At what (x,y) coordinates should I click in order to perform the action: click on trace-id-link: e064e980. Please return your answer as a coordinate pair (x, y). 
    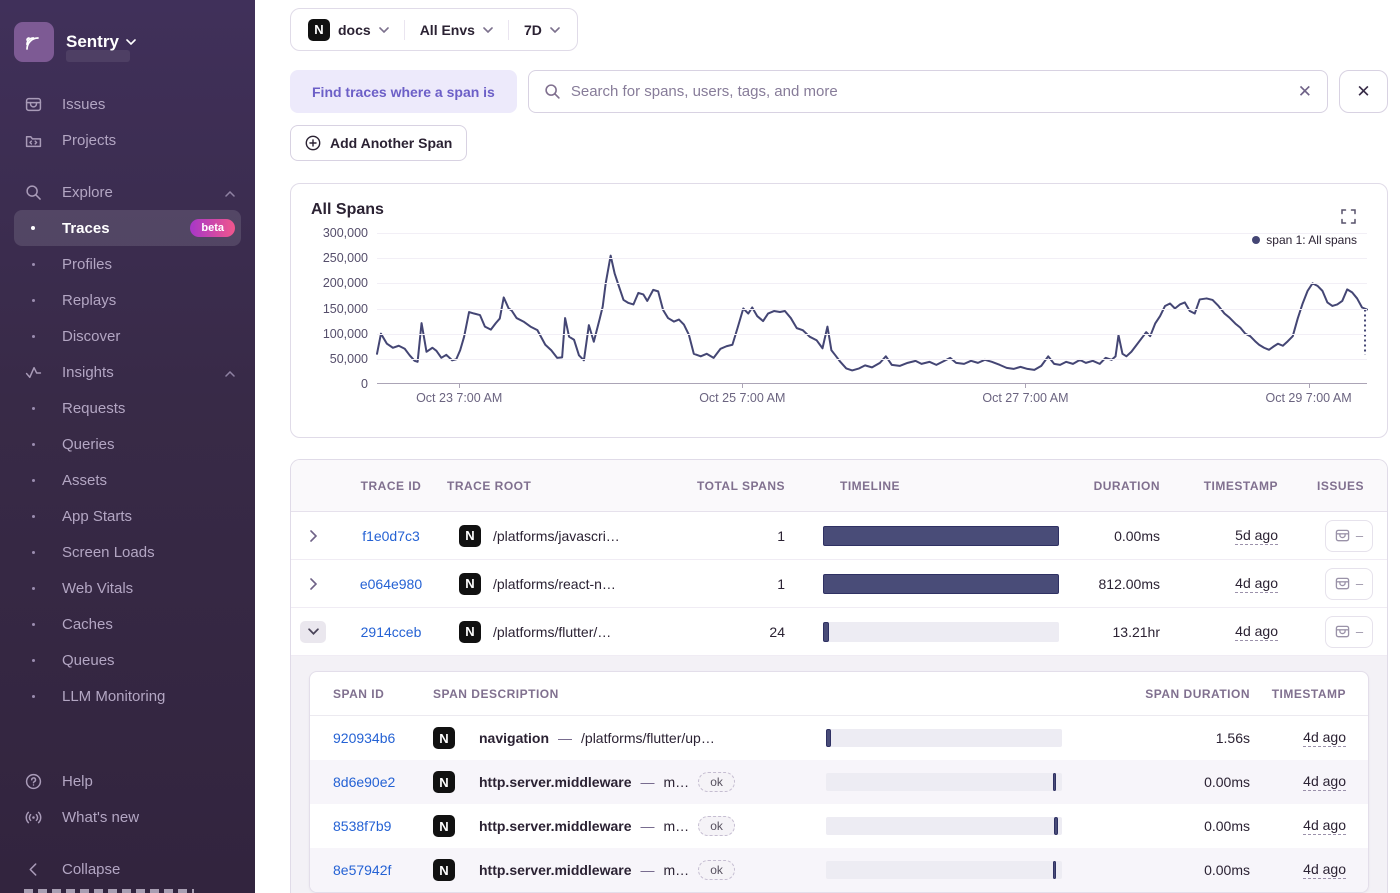
    Looking at the image, I should click on (391, 584).